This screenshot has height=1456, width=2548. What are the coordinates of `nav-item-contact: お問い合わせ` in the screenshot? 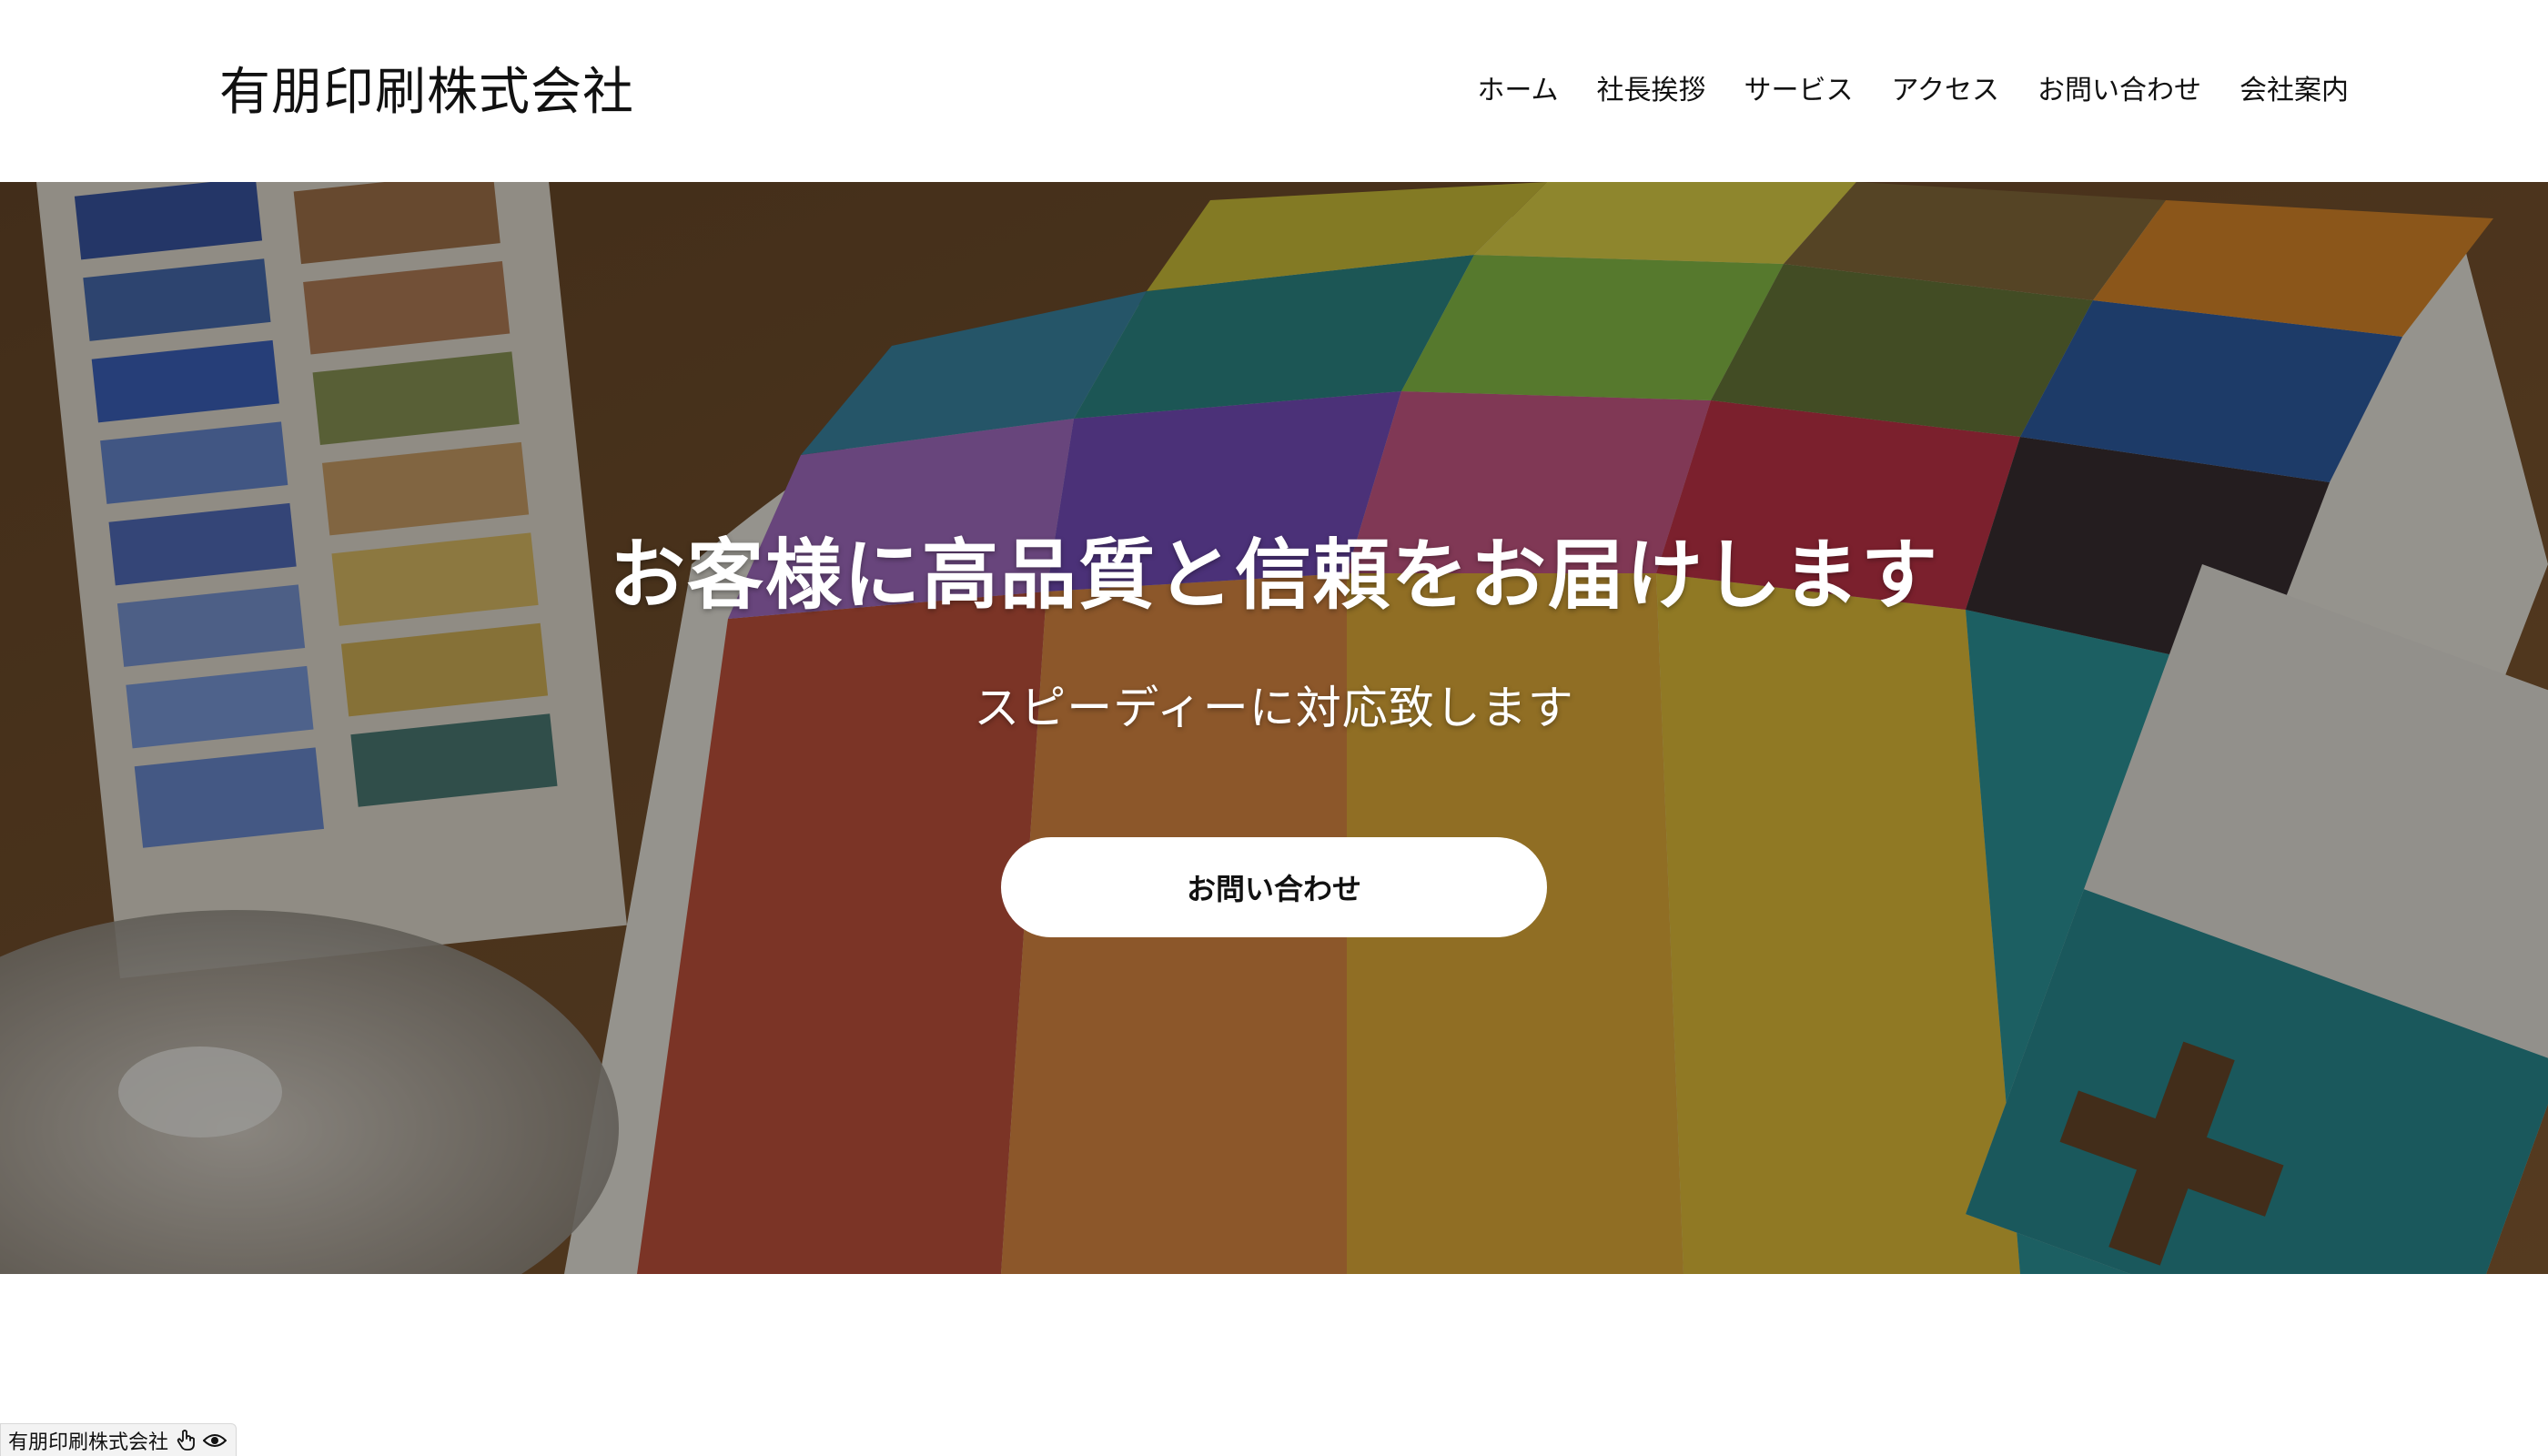 It's located at (2119, 91).